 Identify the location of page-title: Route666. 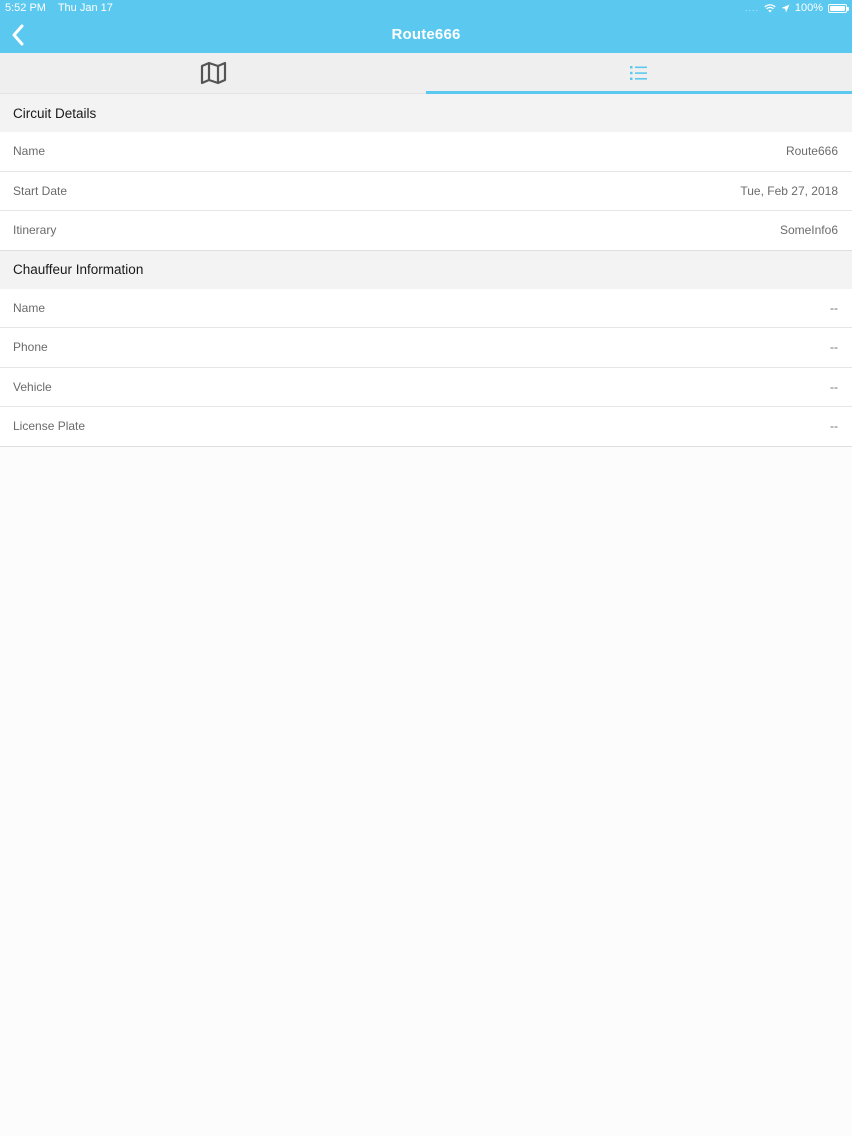
(426, 34).